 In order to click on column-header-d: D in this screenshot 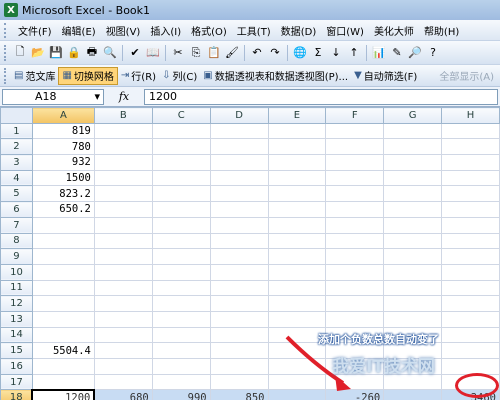, I will do `click(239, 115)`.